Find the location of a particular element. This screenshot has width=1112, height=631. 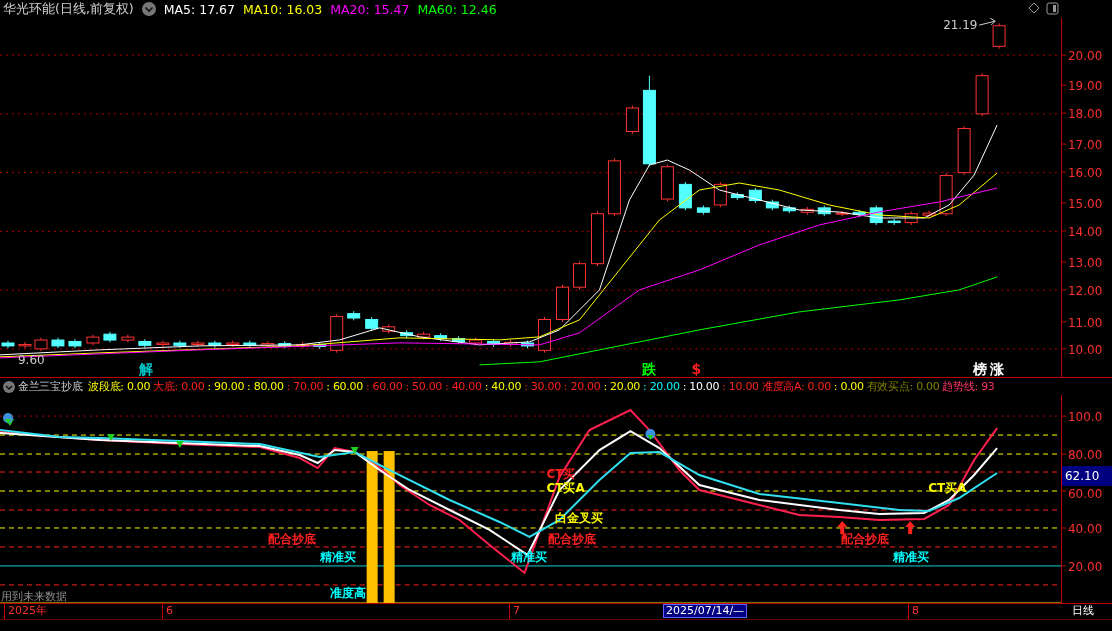

indicator-value: : 0.00 is located at coordinates (848, 386).